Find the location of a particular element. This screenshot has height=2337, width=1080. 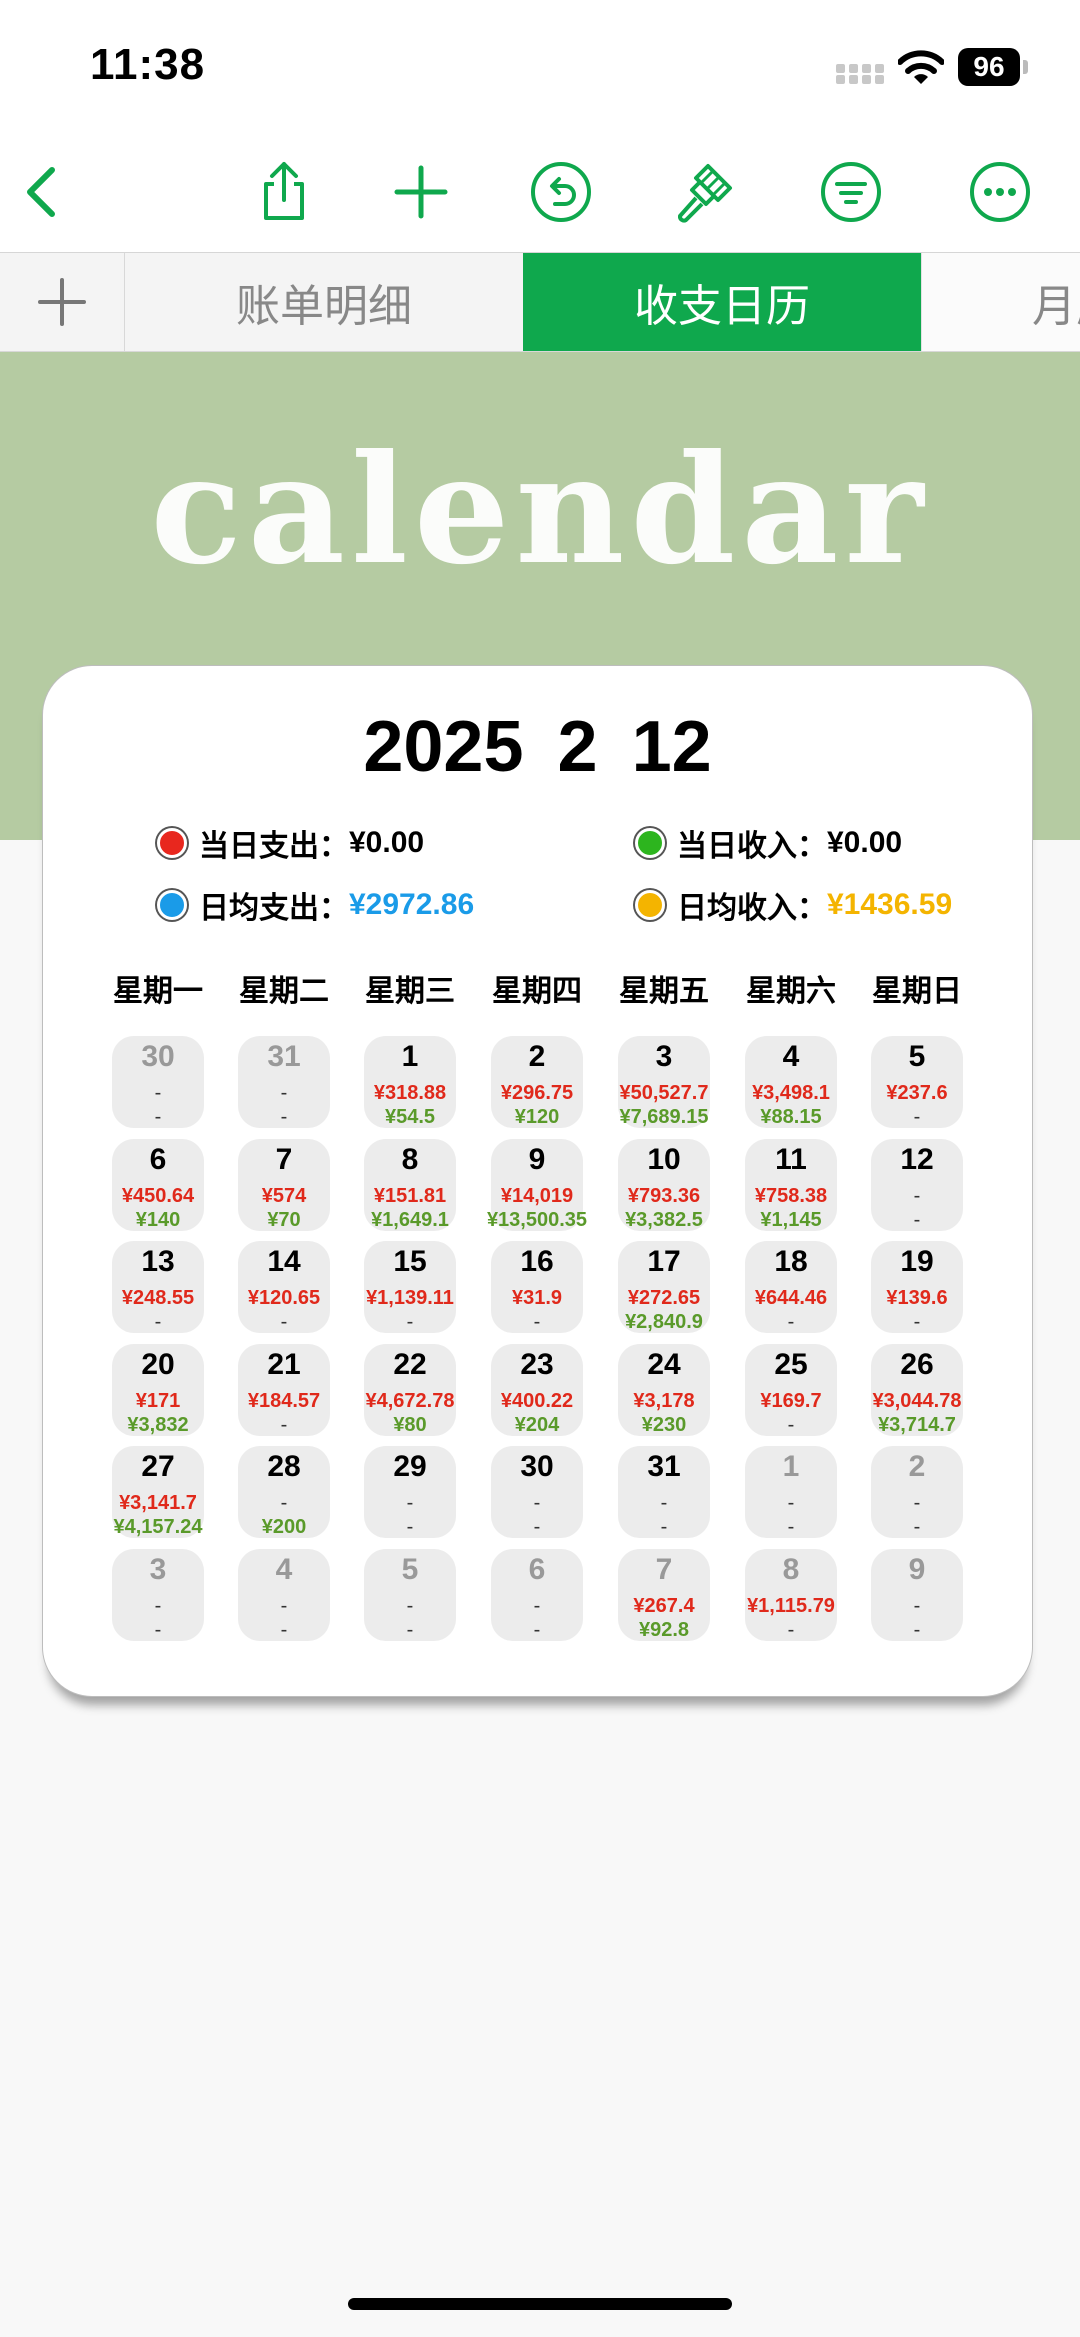

day-number: 2 is located at coordinates (917, 1466).